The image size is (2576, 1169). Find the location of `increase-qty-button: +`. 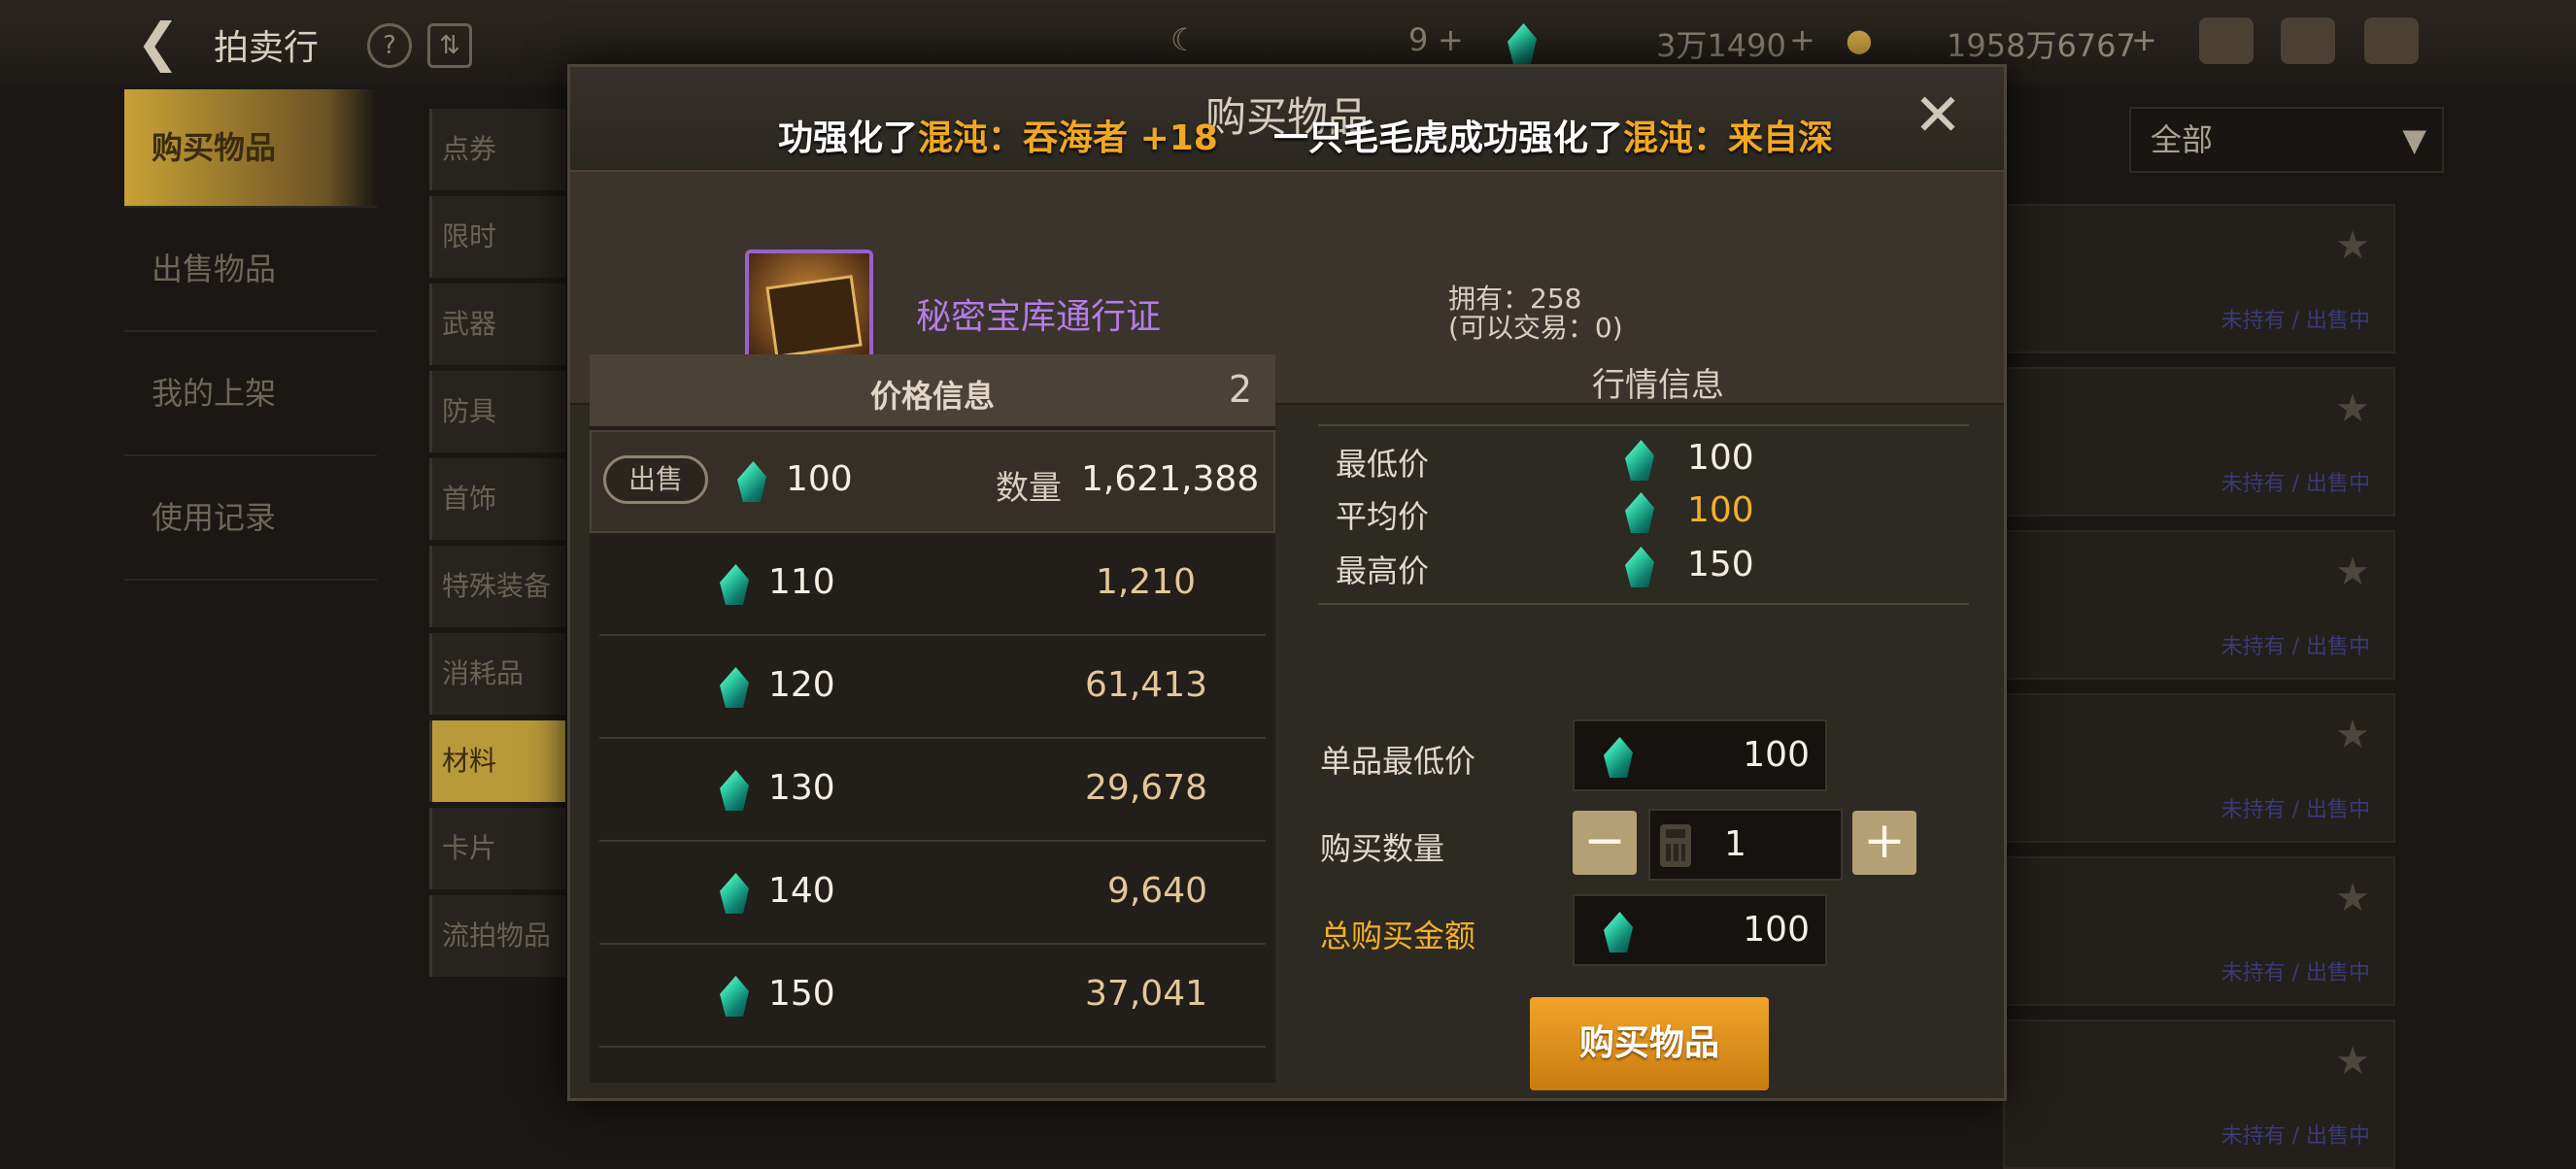

increase-qty-button: + is located at coordinates (1884, 843).